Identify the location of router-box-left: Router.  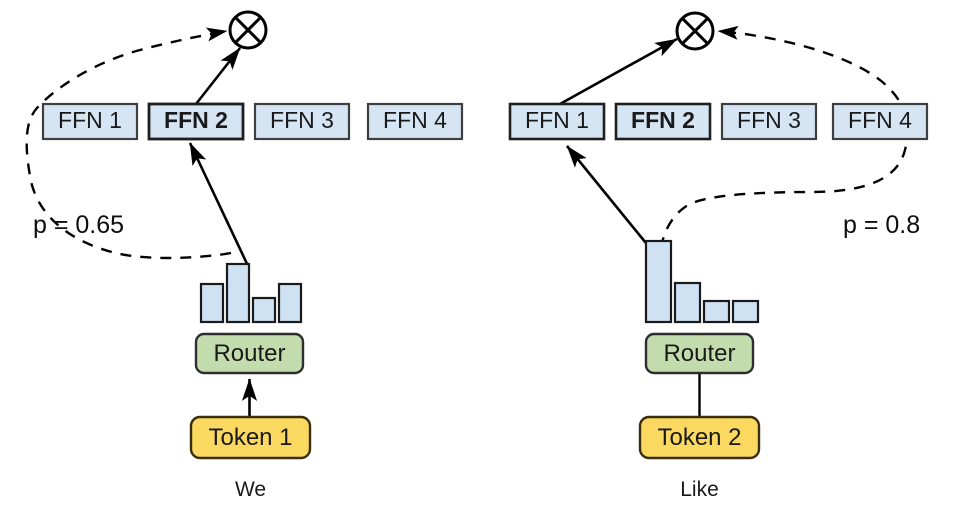
(249, 353).